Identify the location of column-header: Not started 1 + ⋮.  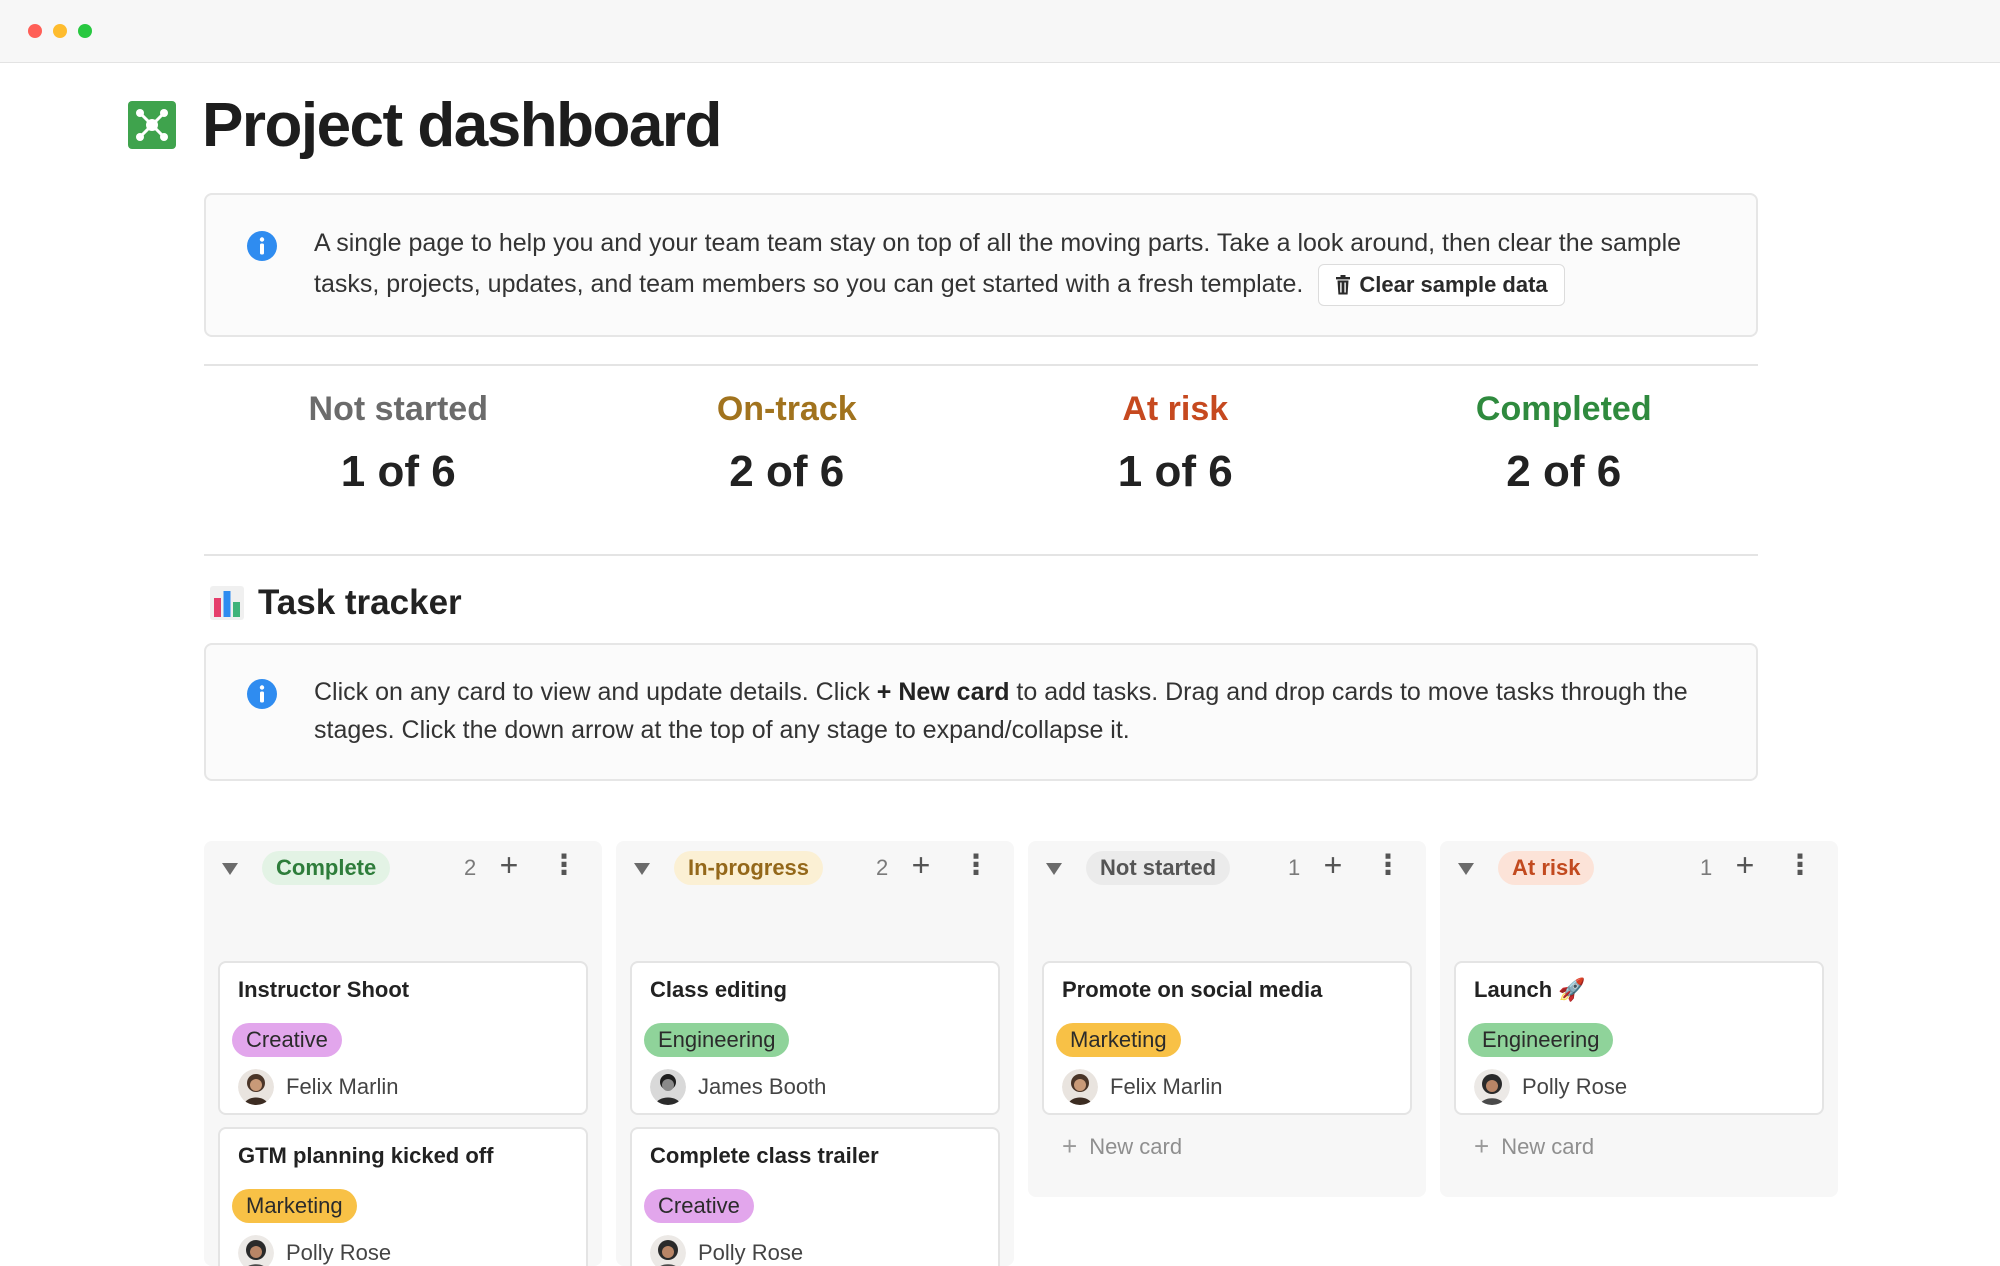
(1227, 871).